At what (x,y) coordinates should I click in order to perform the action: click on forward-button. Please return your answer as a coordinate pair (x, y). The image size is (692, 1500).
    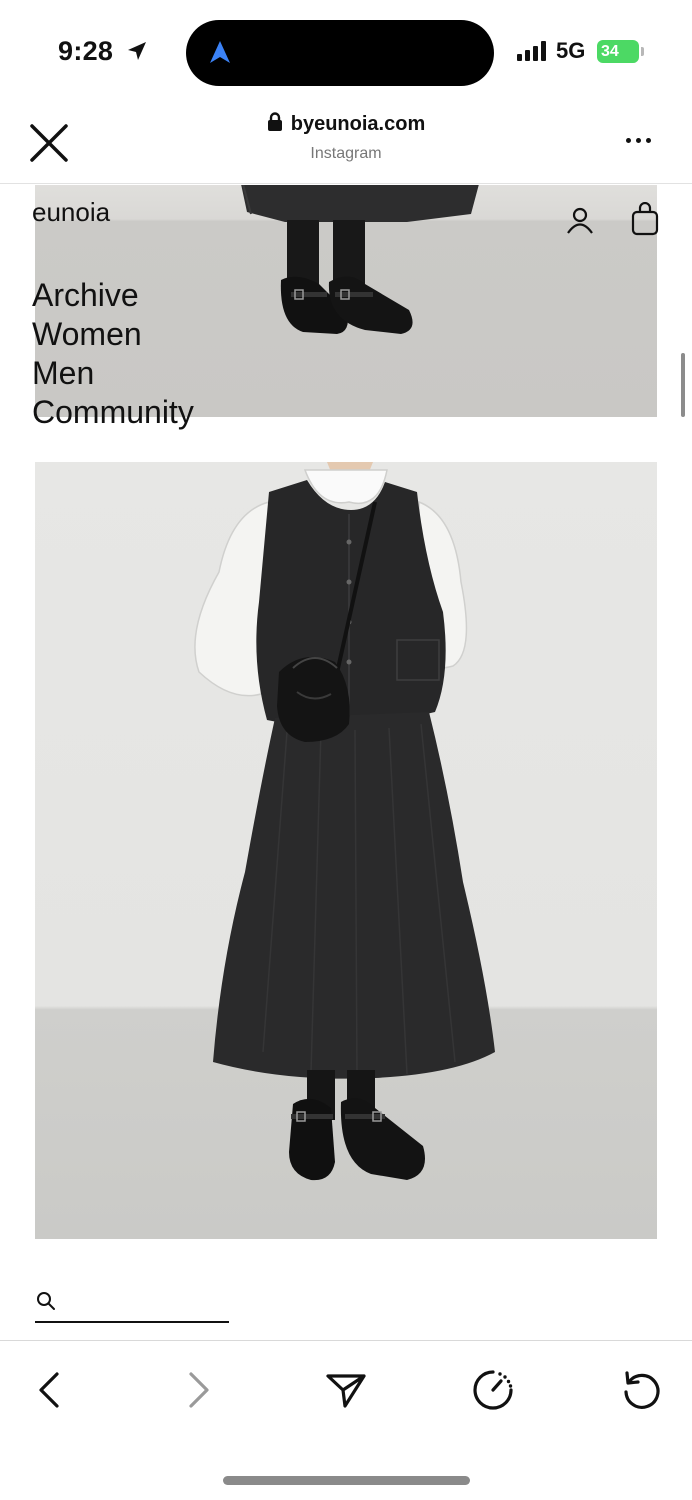
    Looking at the image, I should click on (199, 1390).